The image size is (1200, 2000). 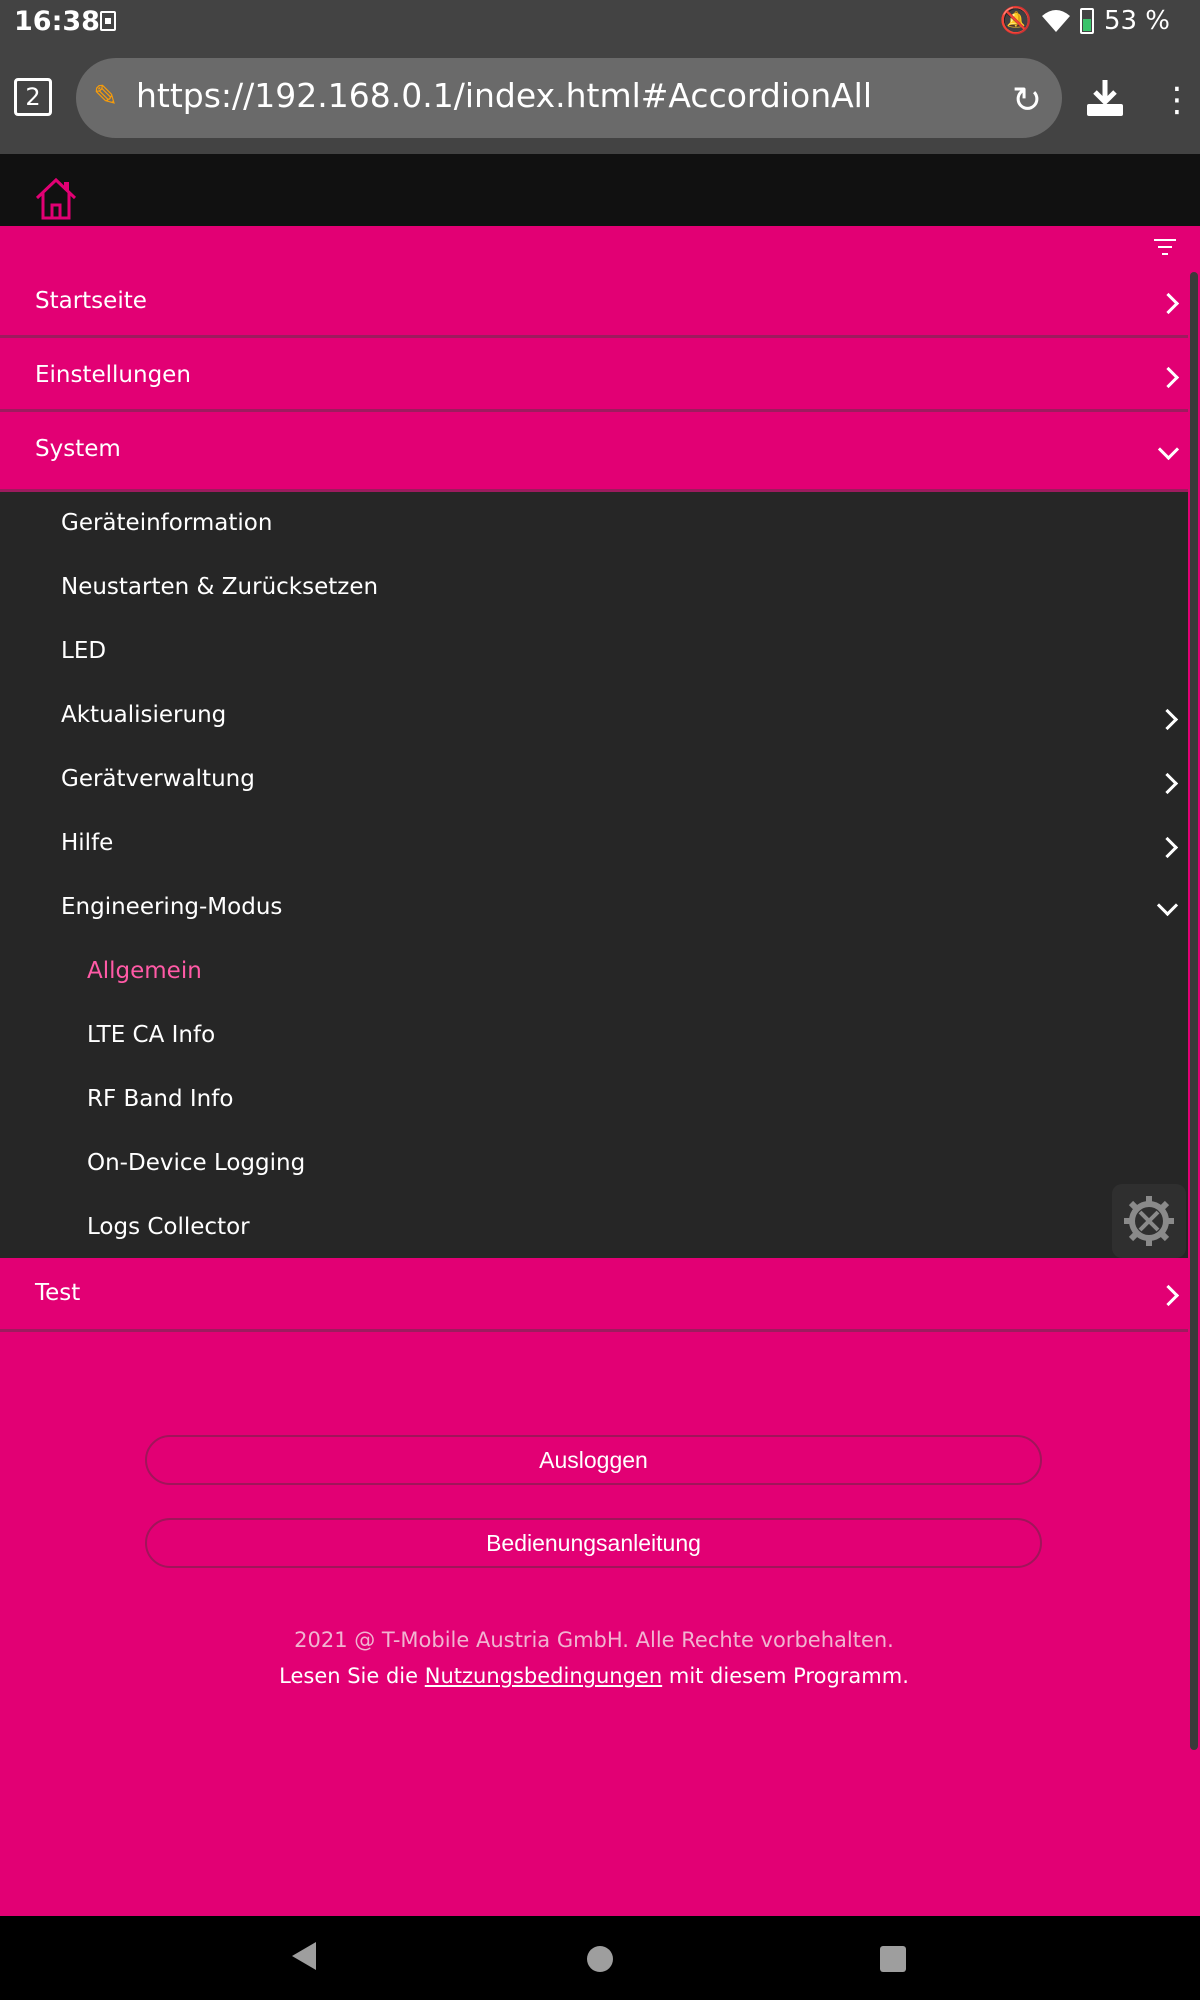 I want to click on submenu-item-aktualisierung: Aktualisierung, so click(x=594, y=716).